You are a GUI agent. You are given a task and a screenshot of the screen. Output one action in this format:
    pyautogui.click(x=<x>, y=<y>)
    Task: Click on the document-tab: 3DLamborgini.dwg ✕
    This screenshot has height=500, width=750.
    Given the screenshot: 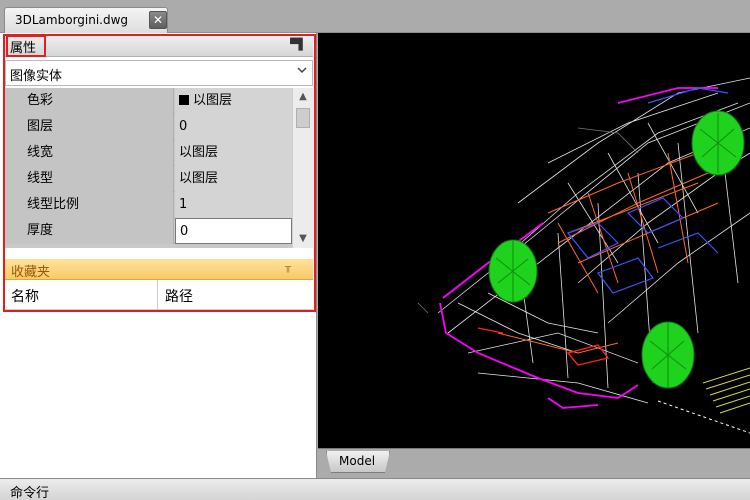 What is the action you would take?
    pyautogui.click(x=86, y=20)
    